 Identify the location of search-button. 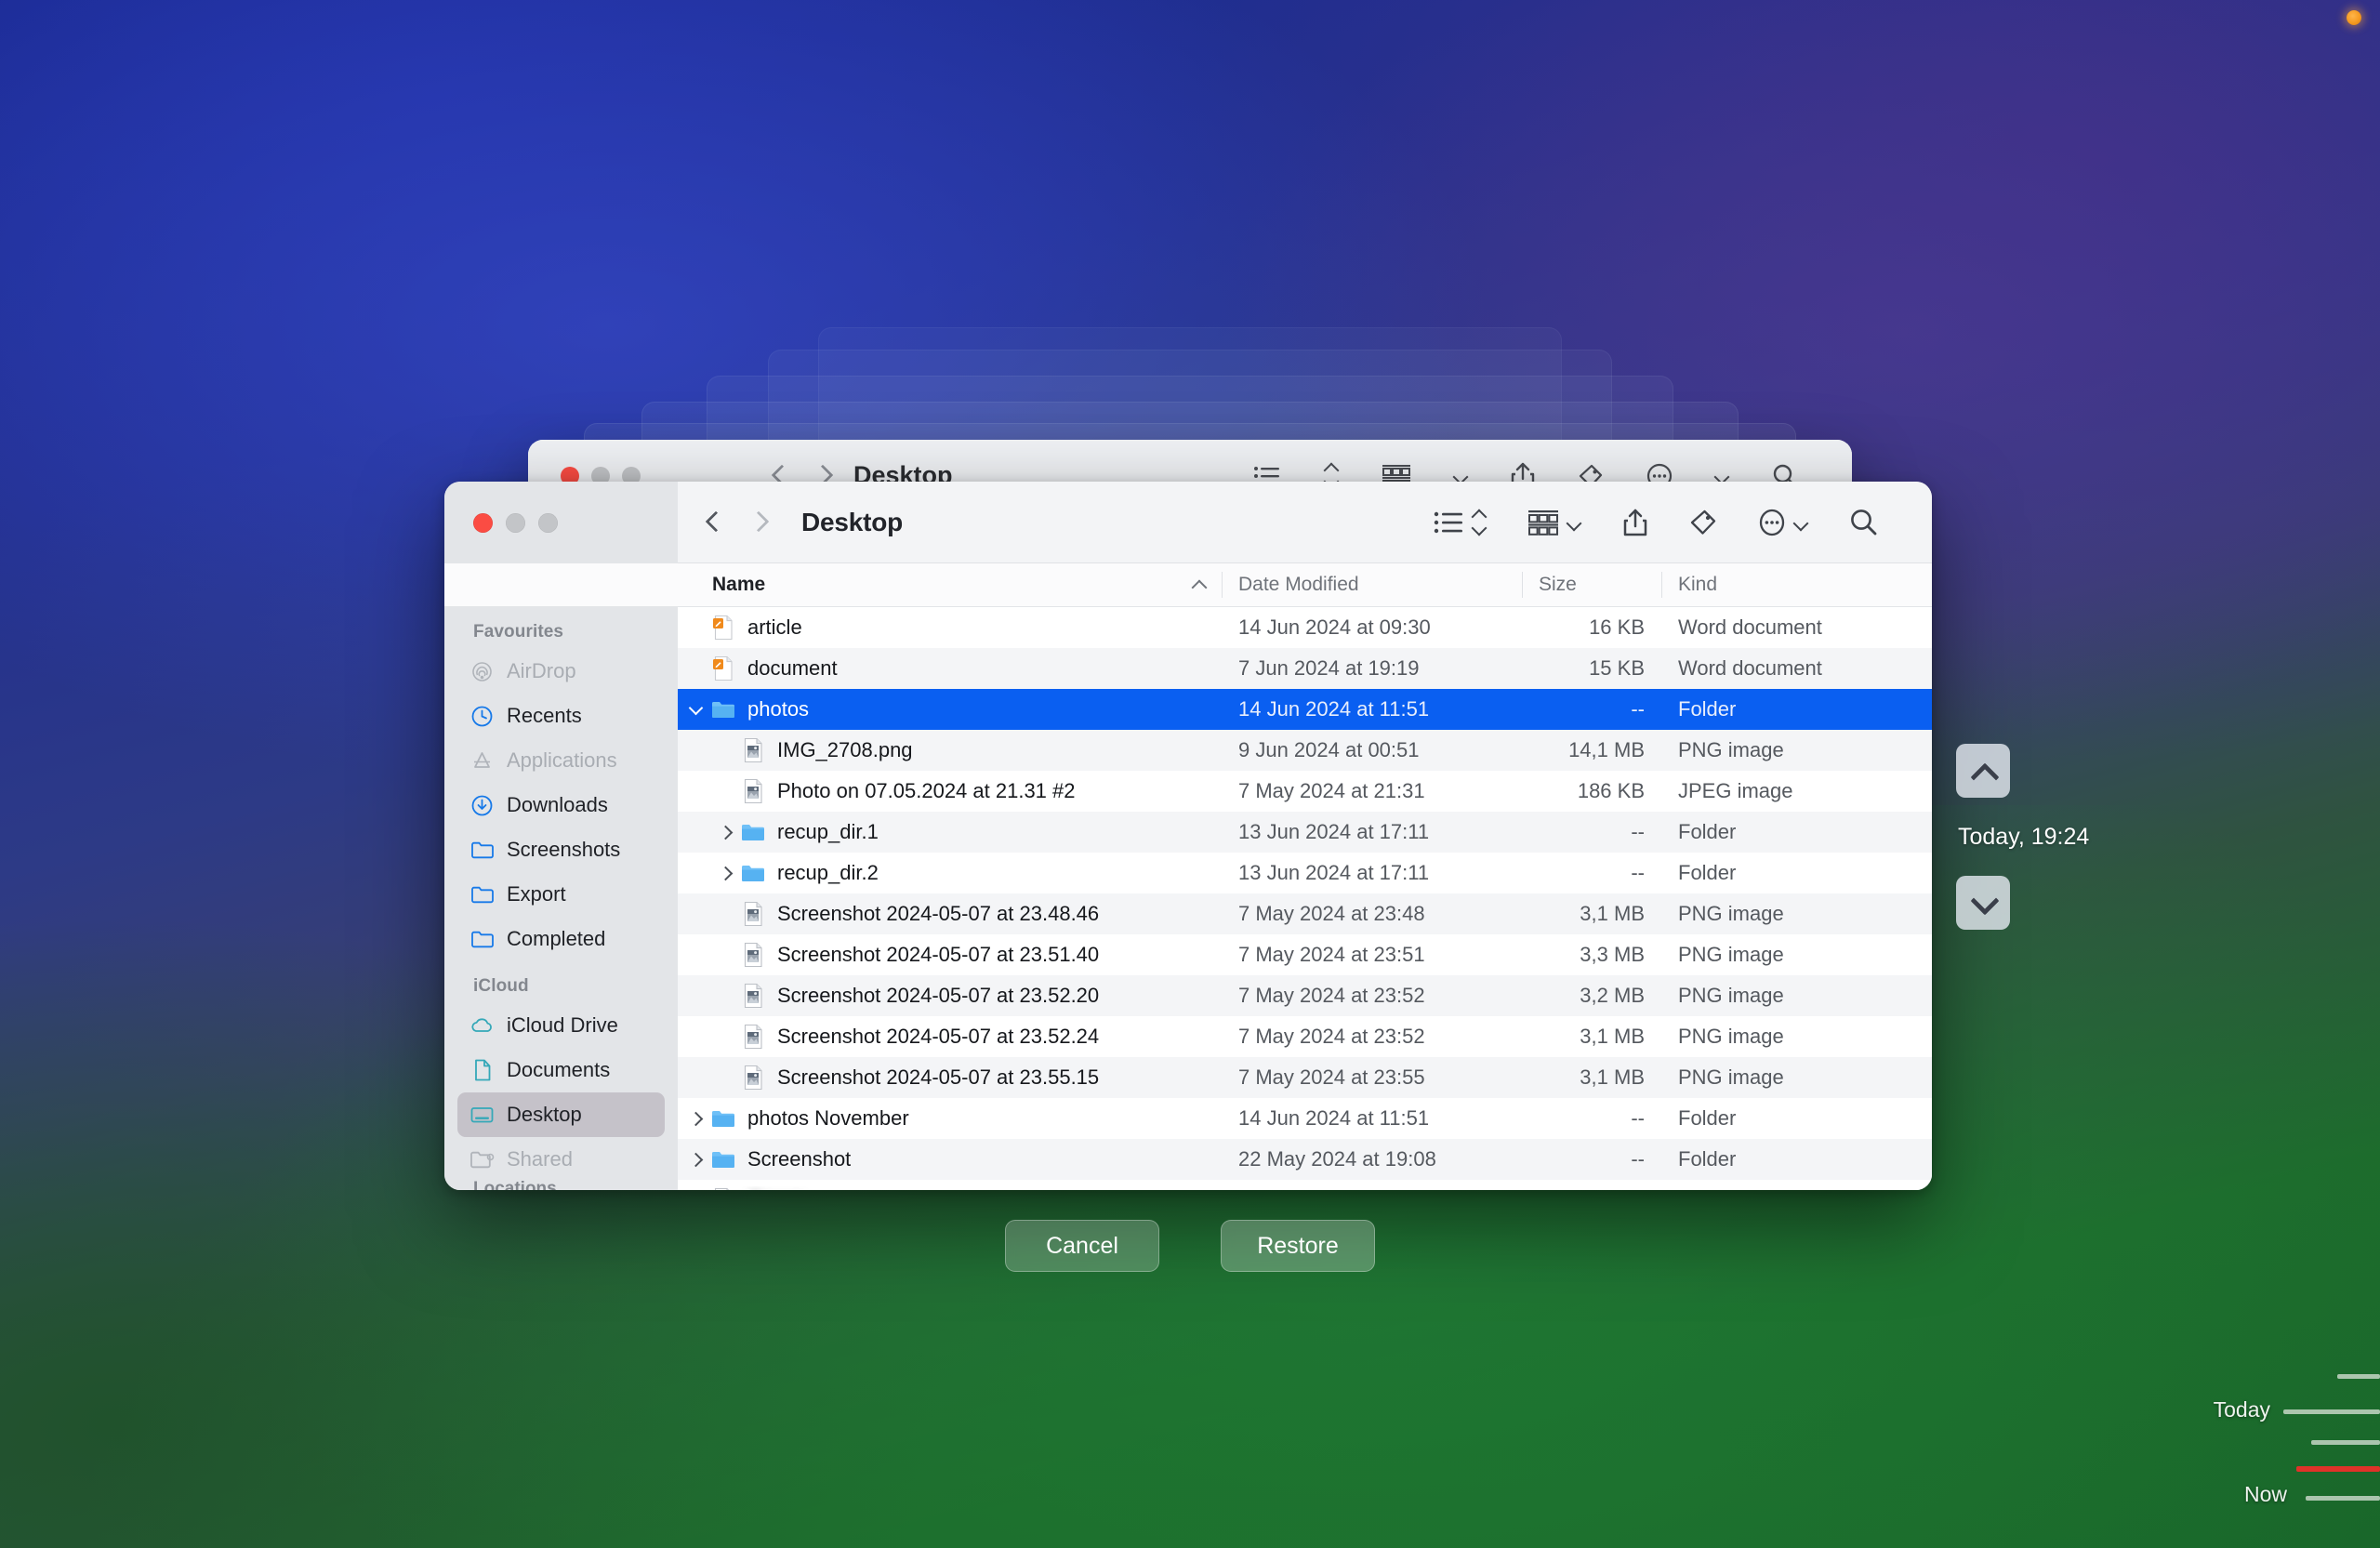
(1863, 522).